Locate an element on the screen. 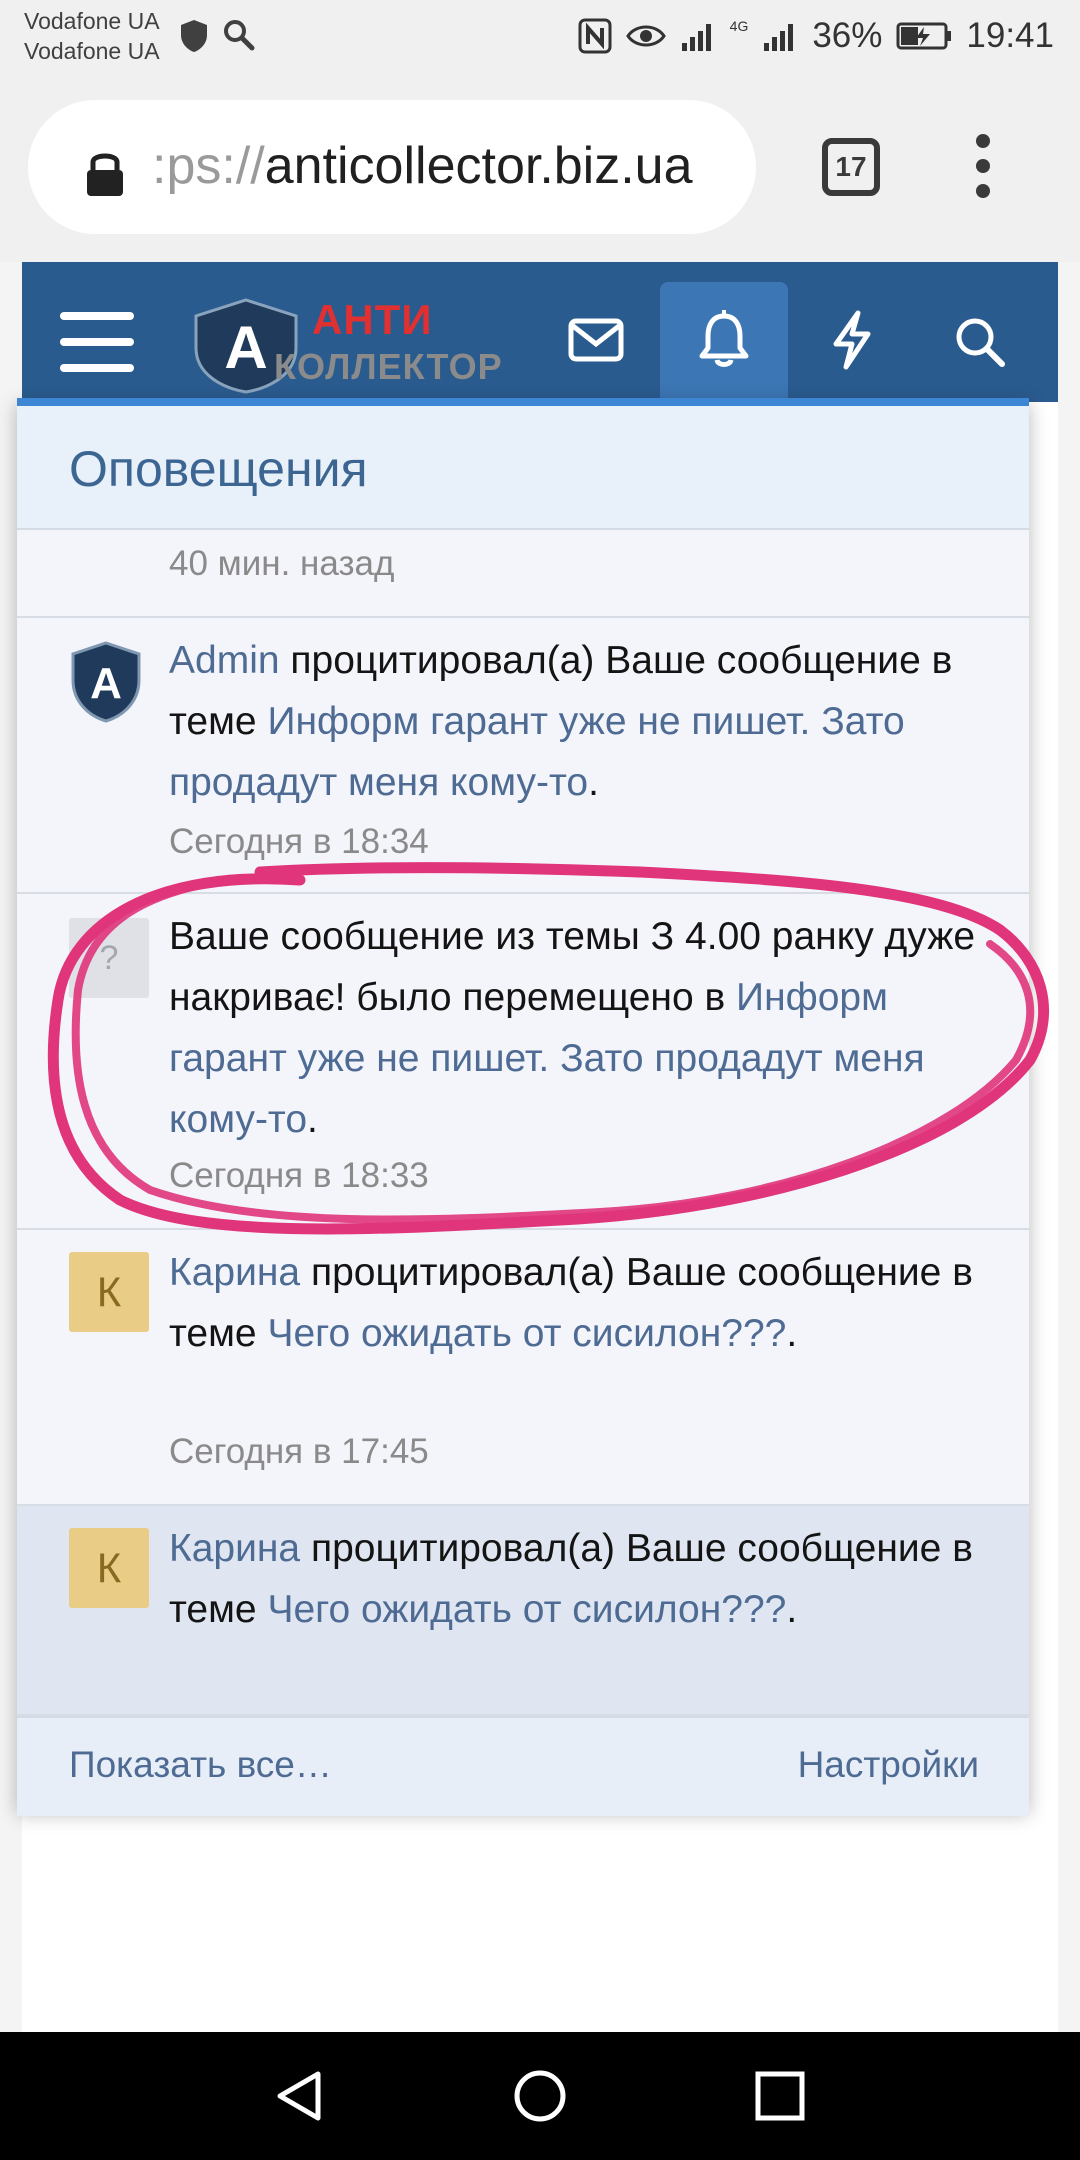 This screenshot has height=2160, width=1080. notification-time: Сегодня в 18:34 is located at coordinates (299, 841).